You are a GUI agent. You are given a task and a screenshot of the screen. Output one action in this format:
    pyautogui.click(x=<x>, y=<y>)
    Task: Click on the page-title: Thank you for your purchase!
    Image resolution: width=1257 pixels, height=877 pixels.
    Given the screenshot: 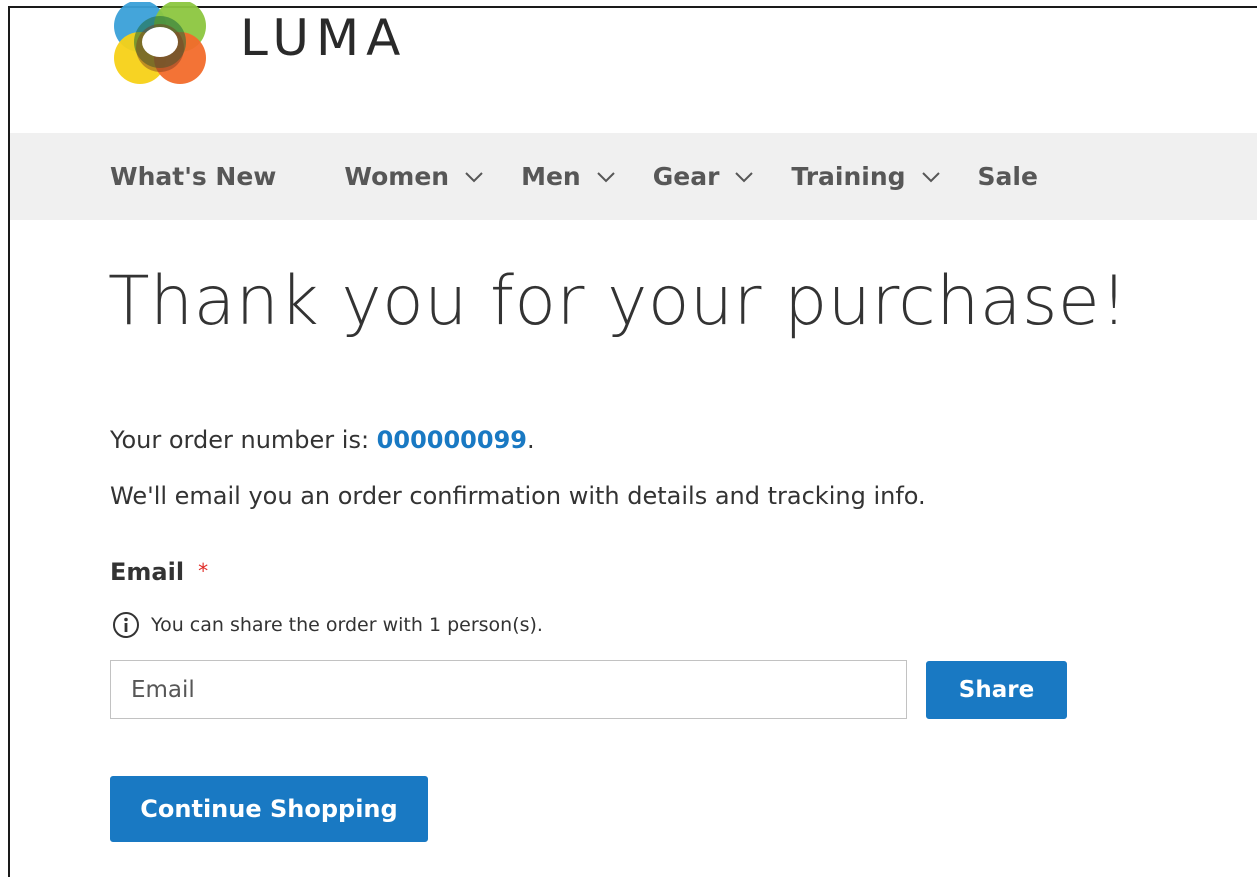 What is the action you would take?
    pyautogui.click(x=618, y=301)
    